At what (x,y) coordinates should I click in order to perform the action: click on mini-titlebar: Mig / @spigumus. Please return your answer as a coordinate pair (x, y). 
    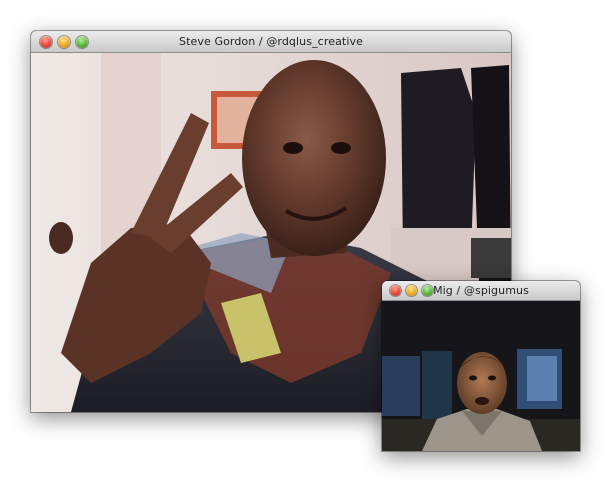
    Looking at the image, I should click on (481, 291).